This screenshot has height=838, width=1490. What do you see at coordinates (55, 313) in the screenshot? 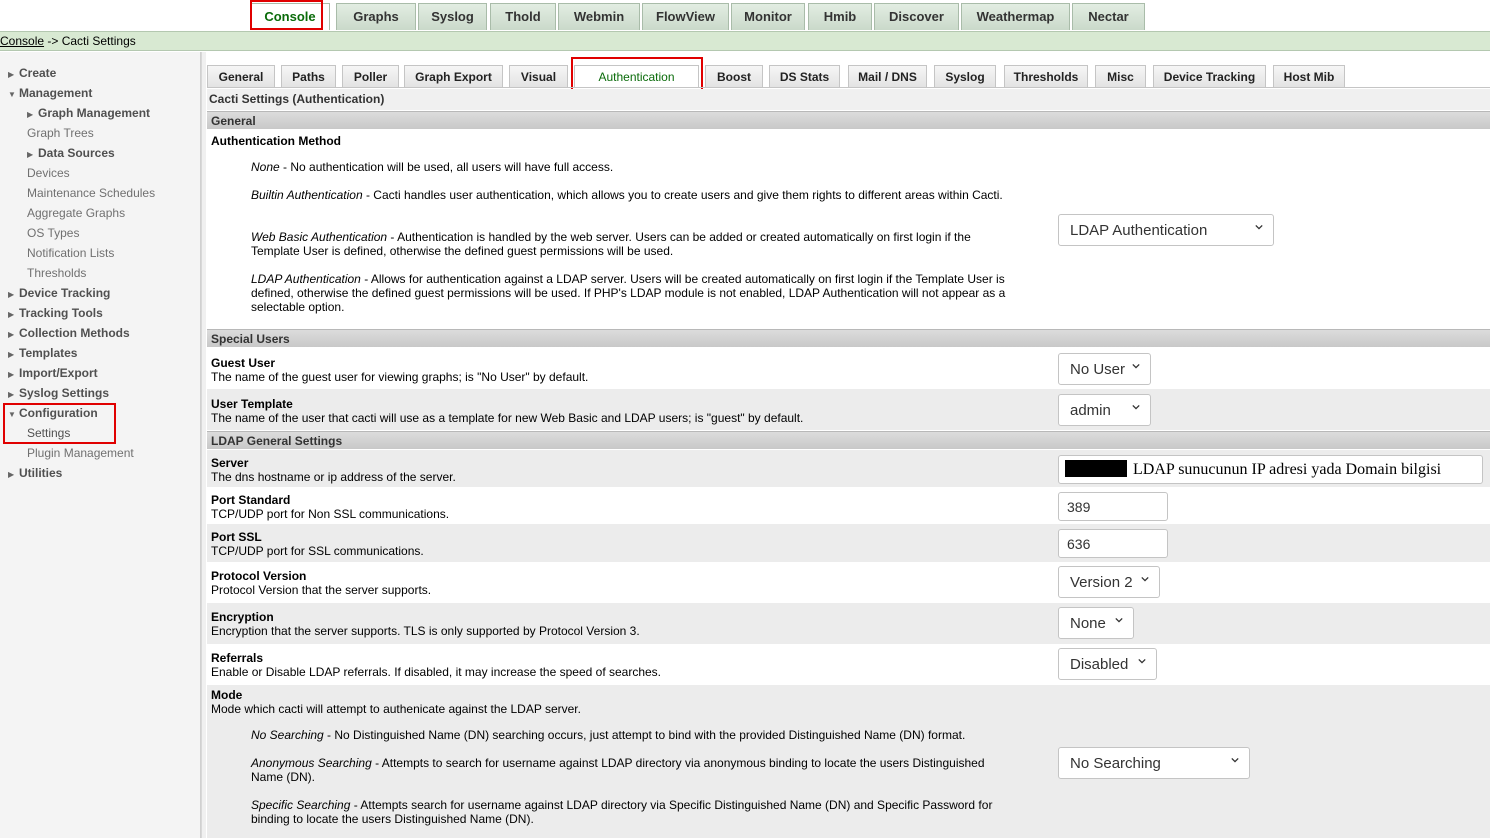
I see `sidebar-item-tracking-tools: ▶ Tracking Tools` at bounding box center [55, 313].